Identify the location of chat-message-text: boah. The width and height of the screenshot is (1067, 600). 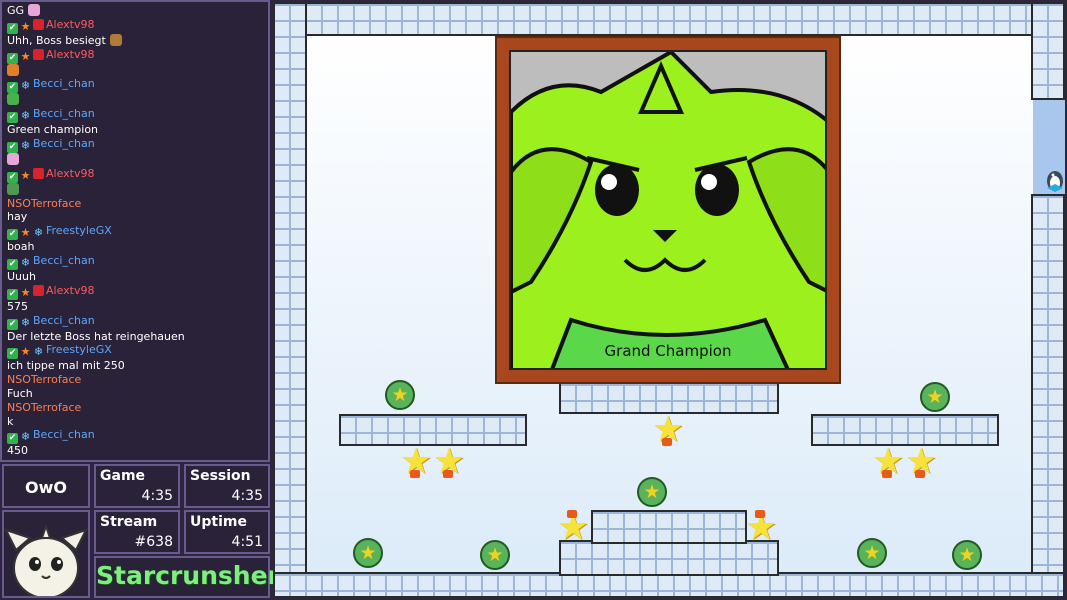
(21, 247).